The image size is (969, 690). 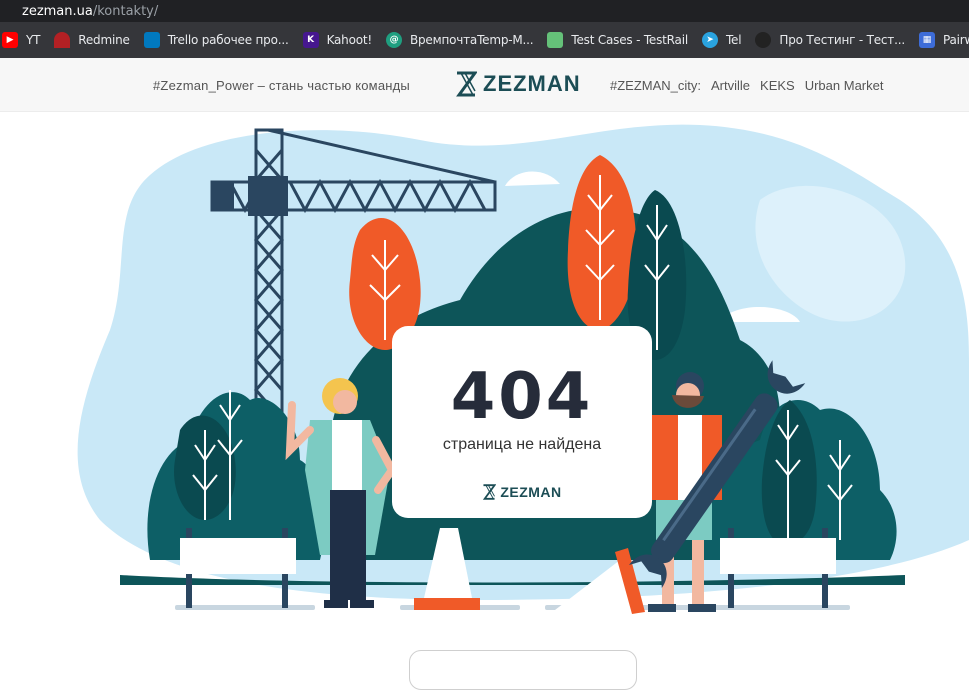 What do you see at coordinates (763, 40) in the screenshot?
I see `protesting-icon` at bounding box center [763, 40].